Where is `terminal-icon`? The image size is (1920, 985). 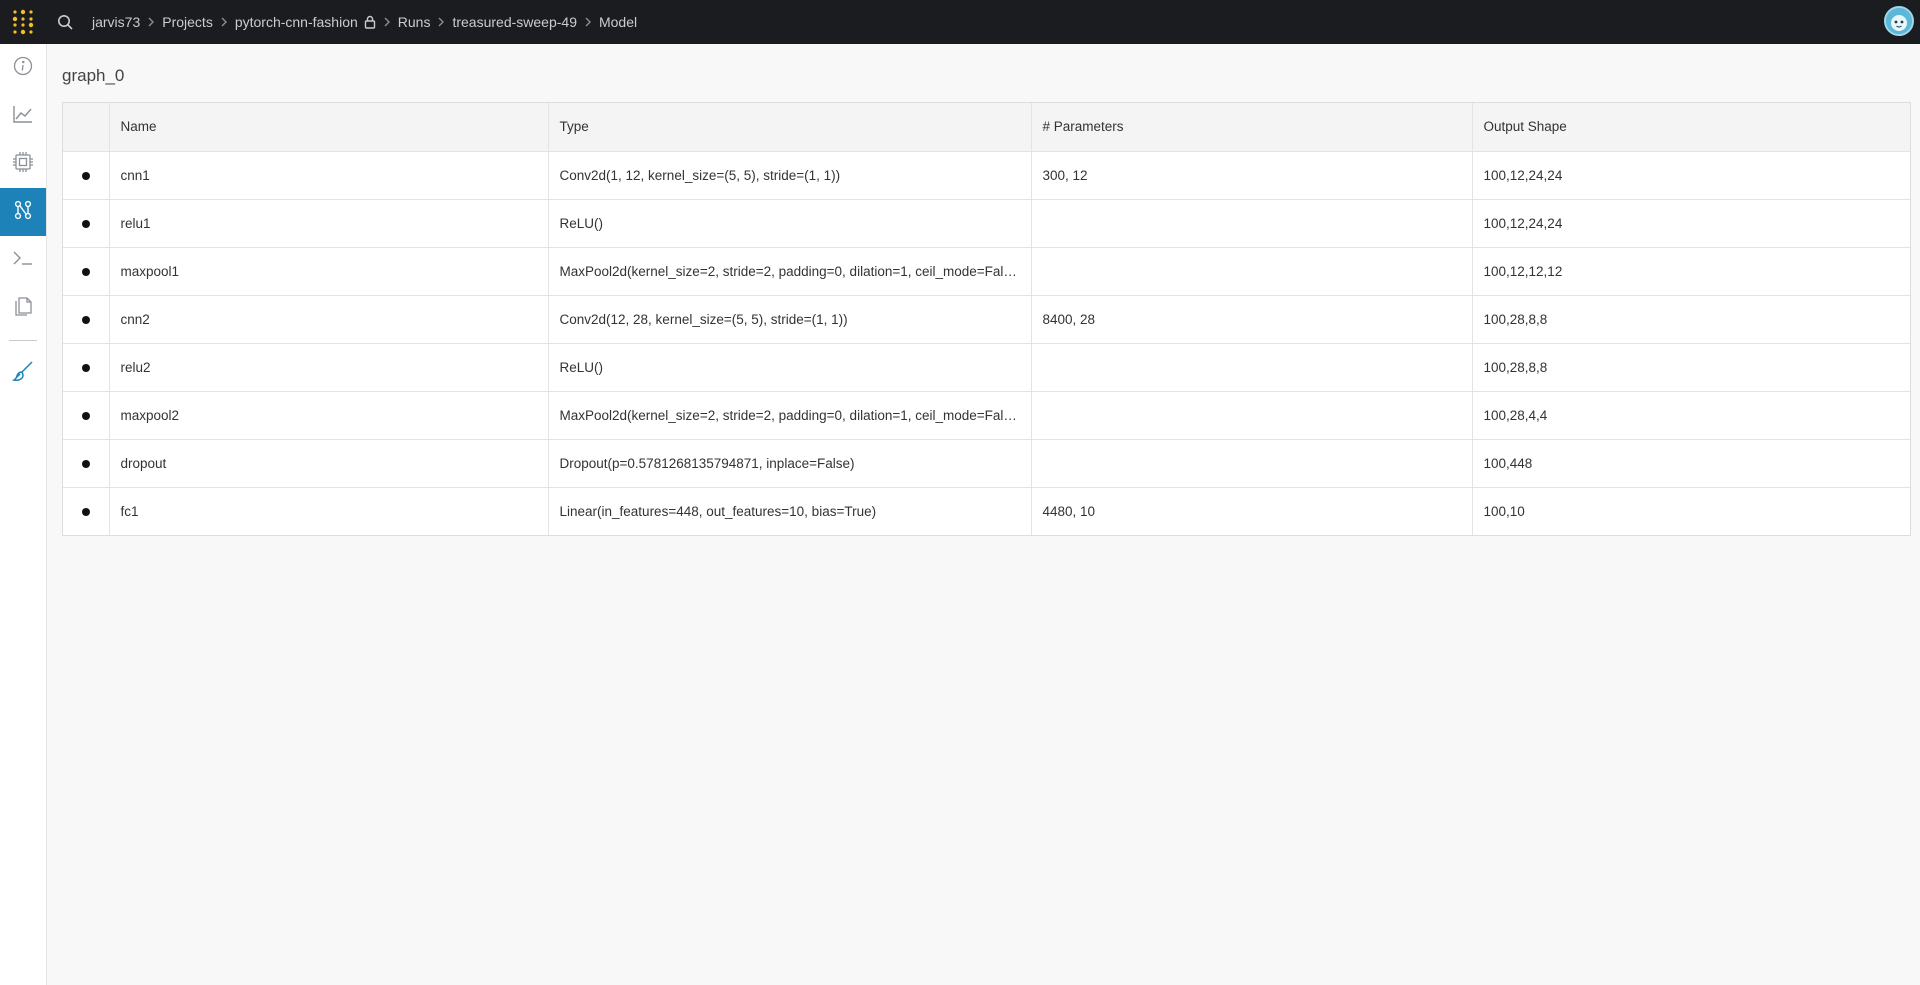 terminal-icon is located at coordinates (23, 260).